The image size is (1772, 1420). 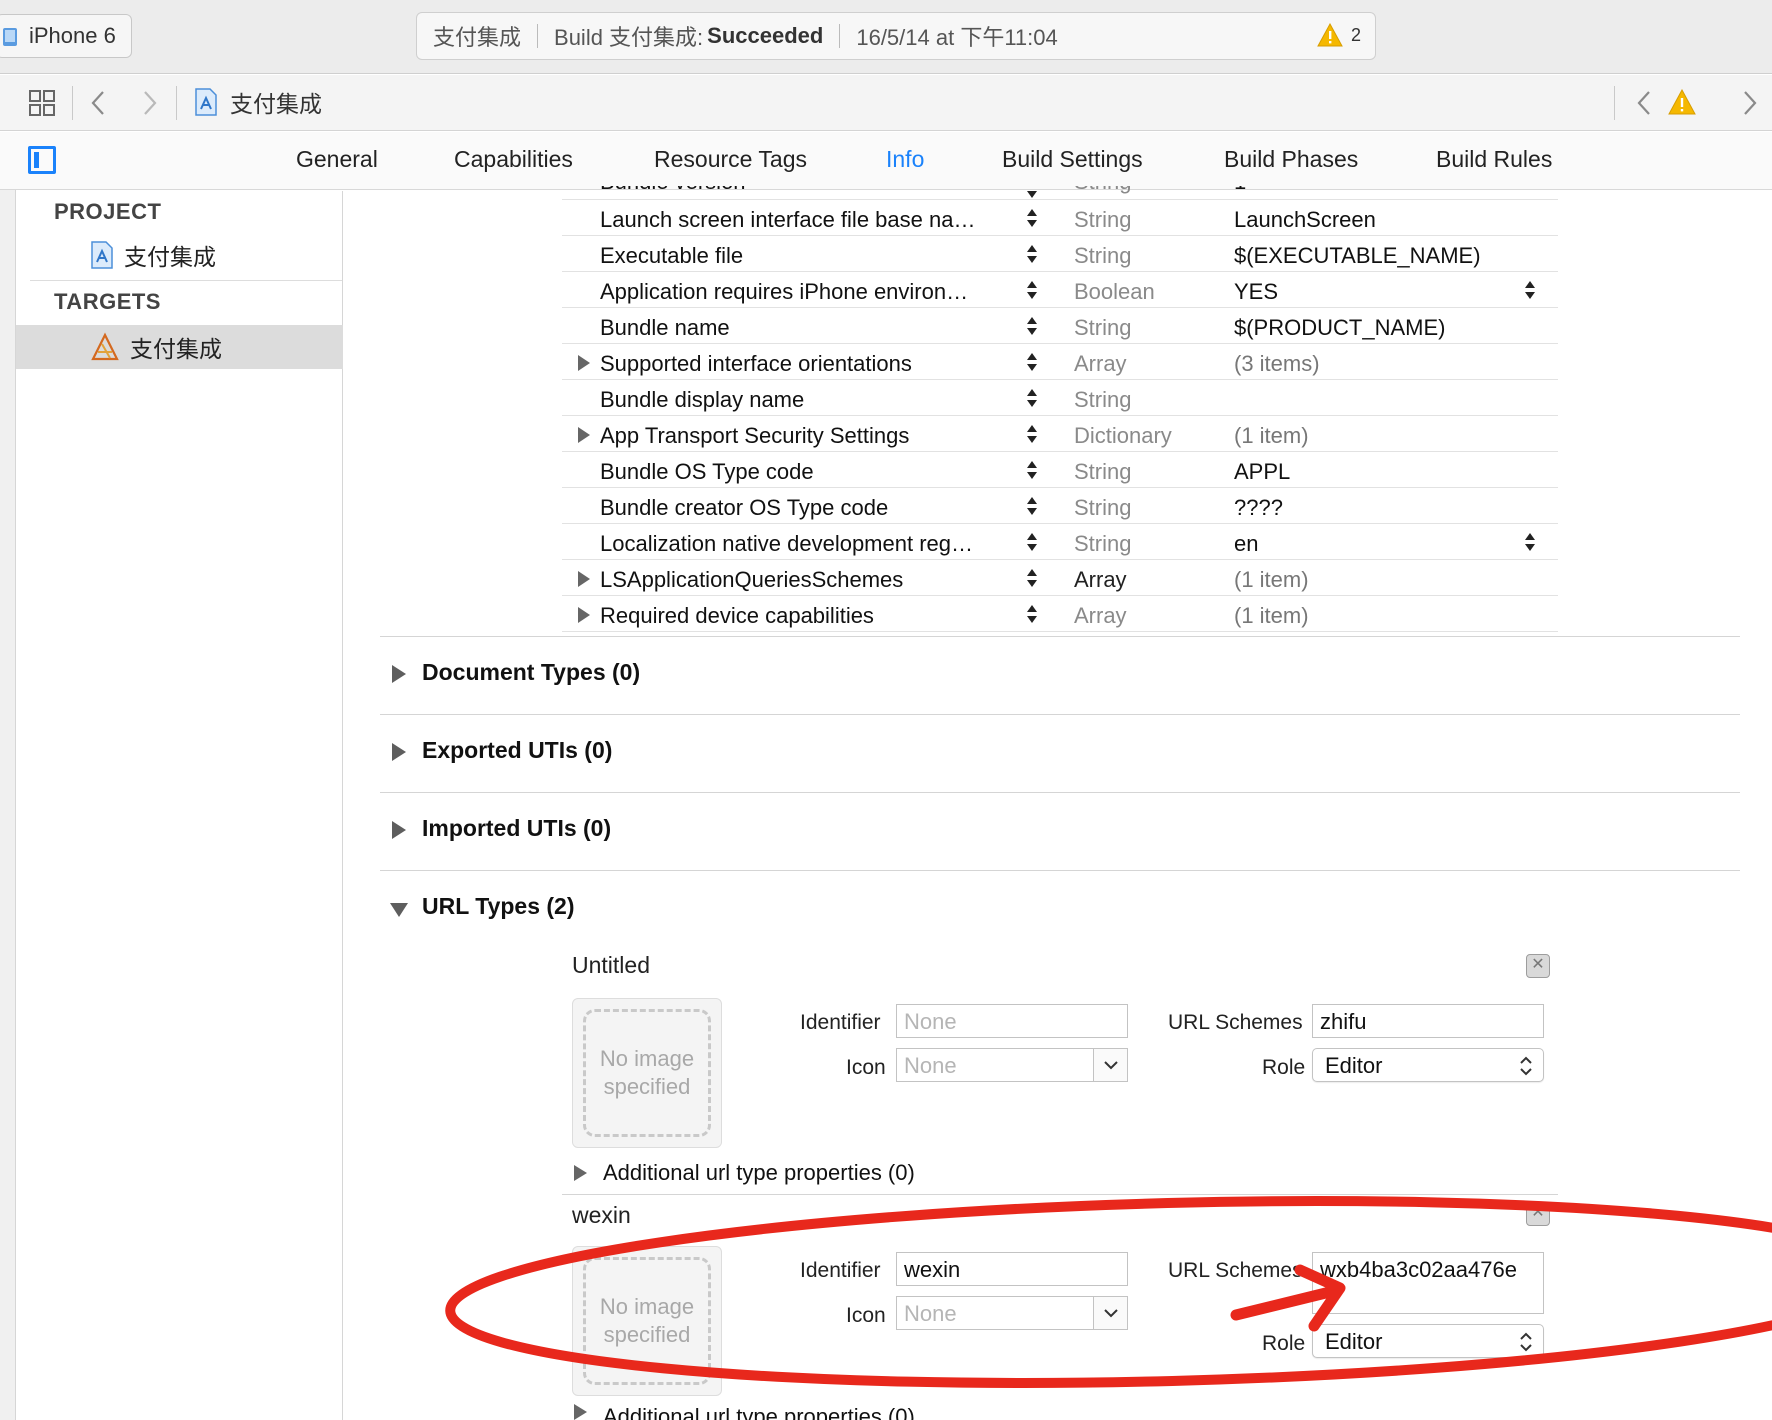 I want to click on previous-issue-chevron-icon, so click(x=1644, y=103).